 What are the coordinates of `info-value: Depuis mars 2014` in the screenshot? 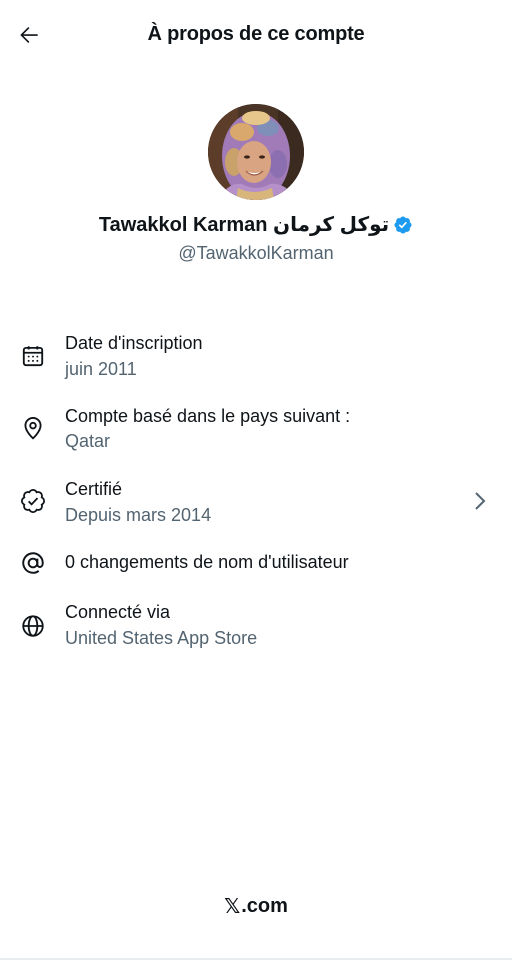 It's located at (138, 515).